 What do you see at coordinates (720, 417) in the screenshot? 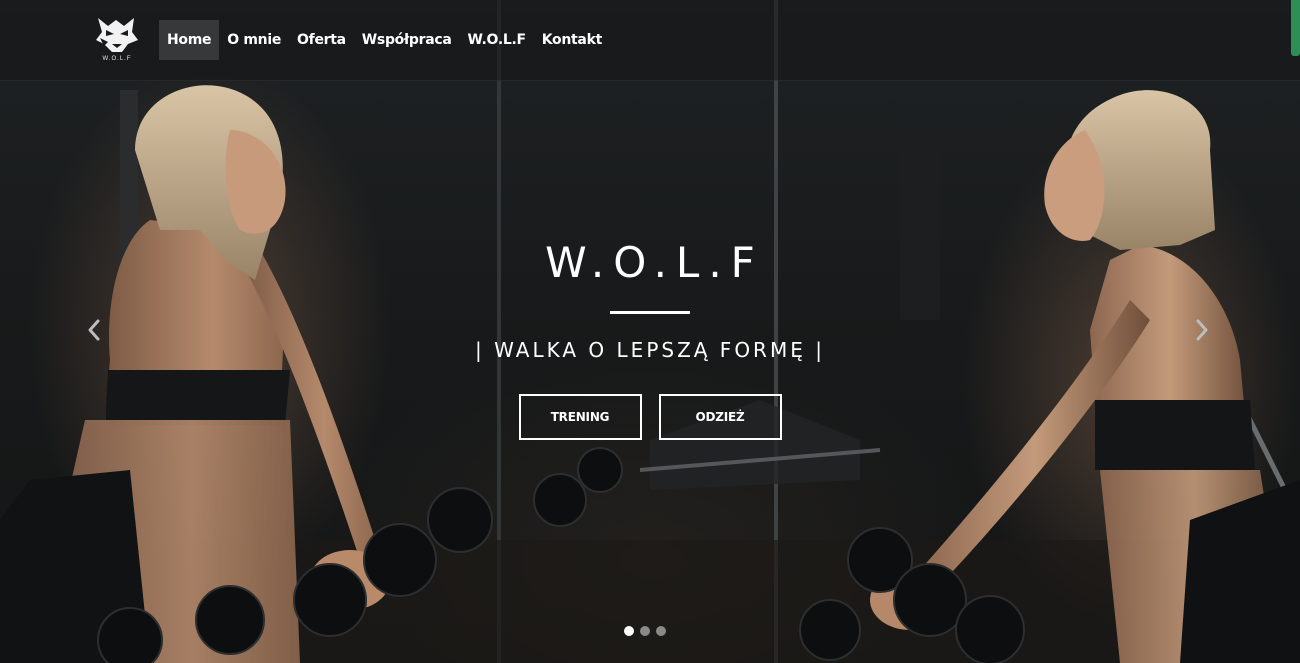
I see `odziez-button: ODZIEŻ` at bounding box center [720, 417].